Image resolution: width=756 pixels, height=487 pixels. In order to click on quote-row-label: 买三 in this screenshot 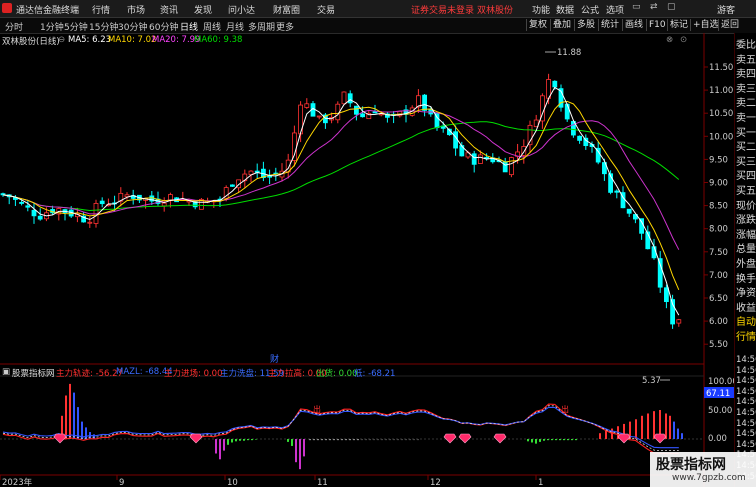, I will do `click(746, 162)`.